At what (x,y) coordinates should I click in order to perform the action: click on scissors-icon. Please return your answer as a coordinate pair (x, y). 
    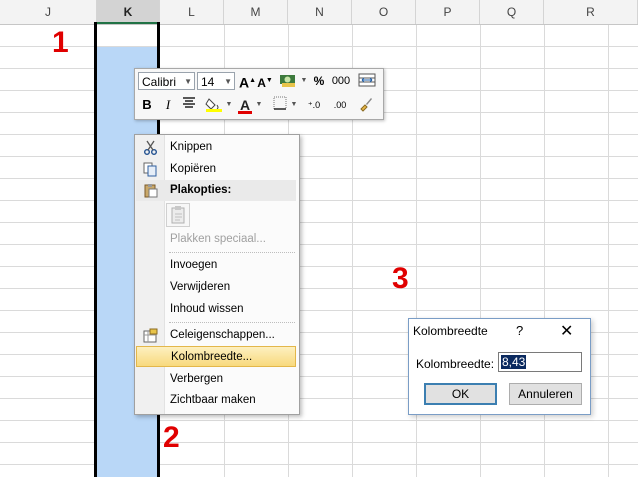
    Looking at the image, I should click on (150, 147).